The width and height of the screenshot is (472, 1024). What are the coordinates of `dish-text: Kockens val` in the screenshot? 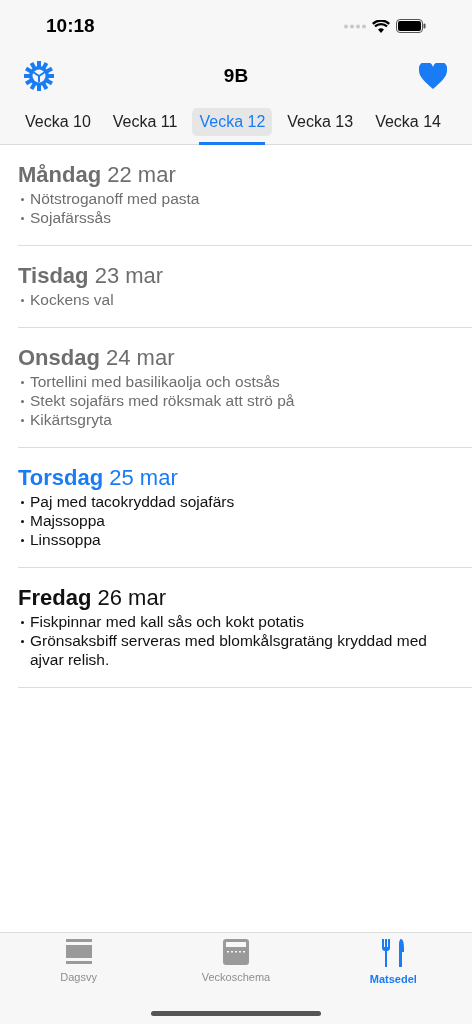 It's located at (72, 299).